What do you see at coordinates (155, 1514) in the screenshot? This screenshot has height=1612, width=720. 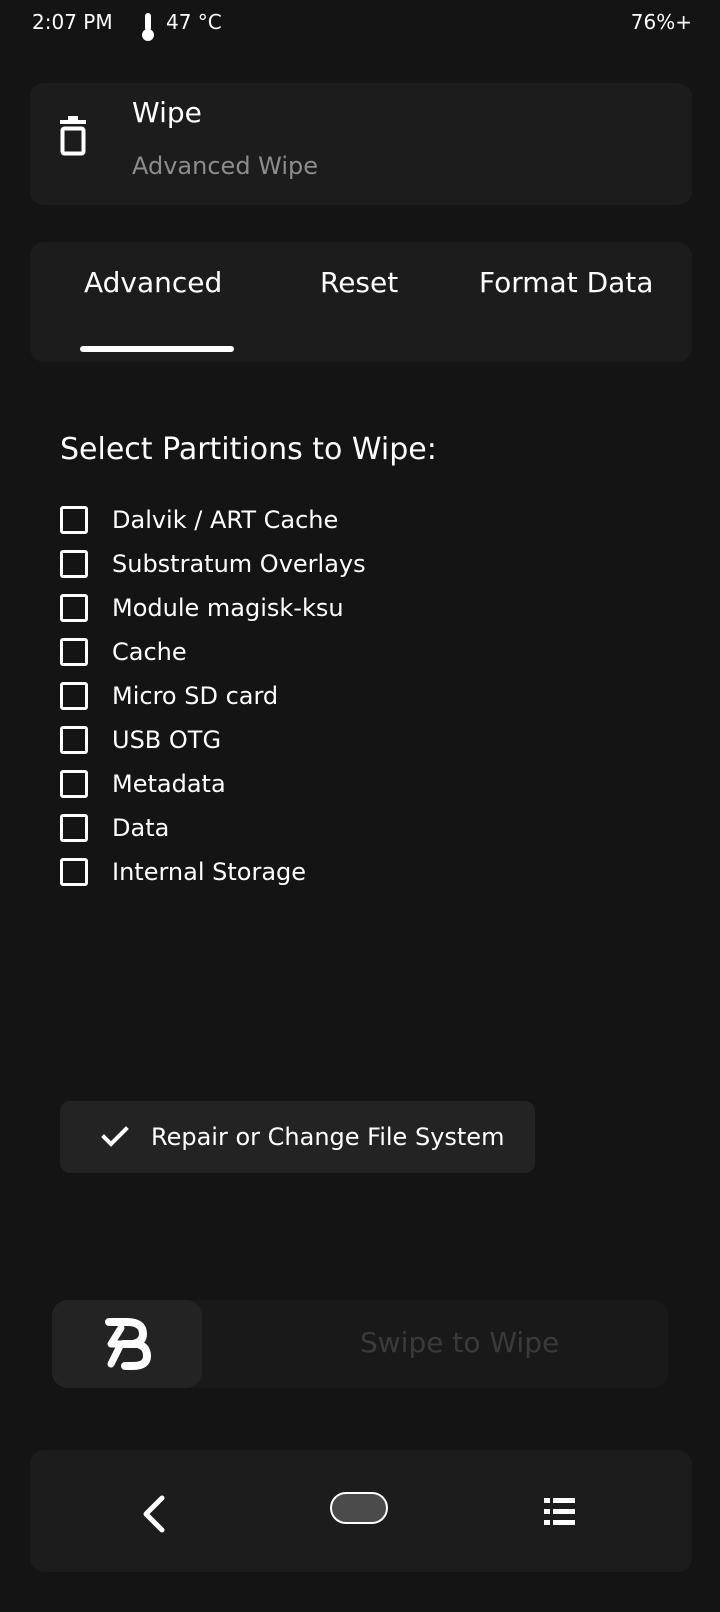 I see `back-chevron-icon` at bounding box center [155, 1514].